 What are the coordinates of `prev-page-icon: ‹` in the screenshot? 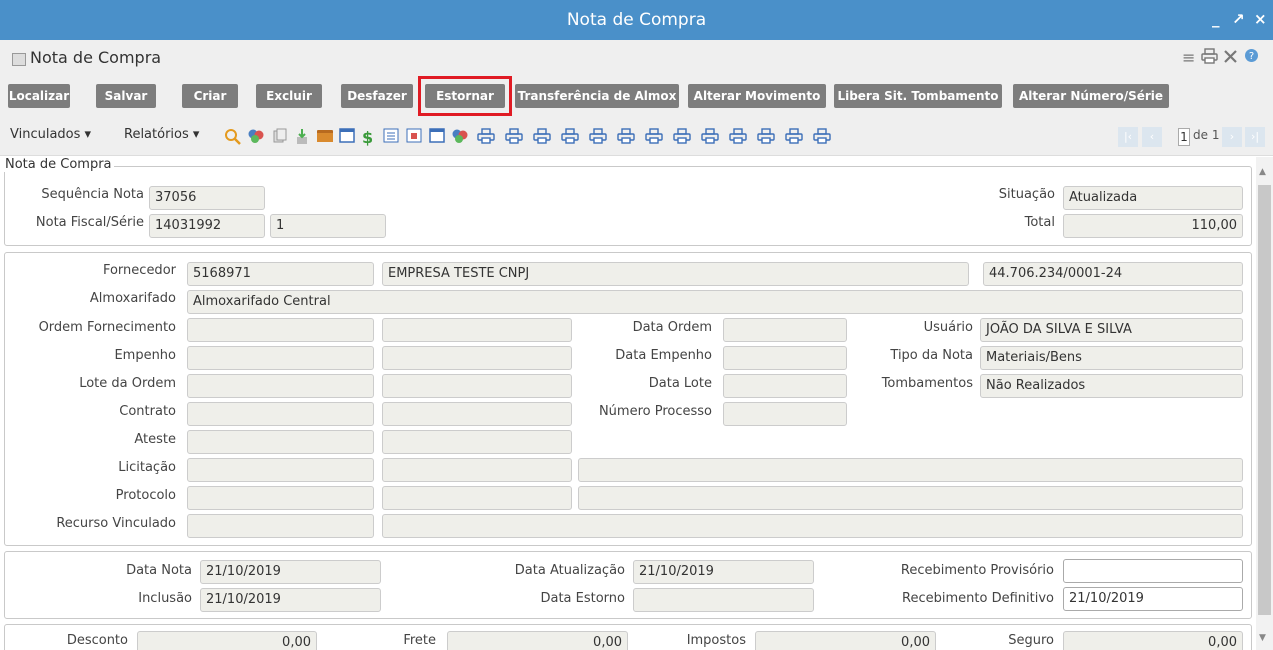 It's located at (1152, 137).